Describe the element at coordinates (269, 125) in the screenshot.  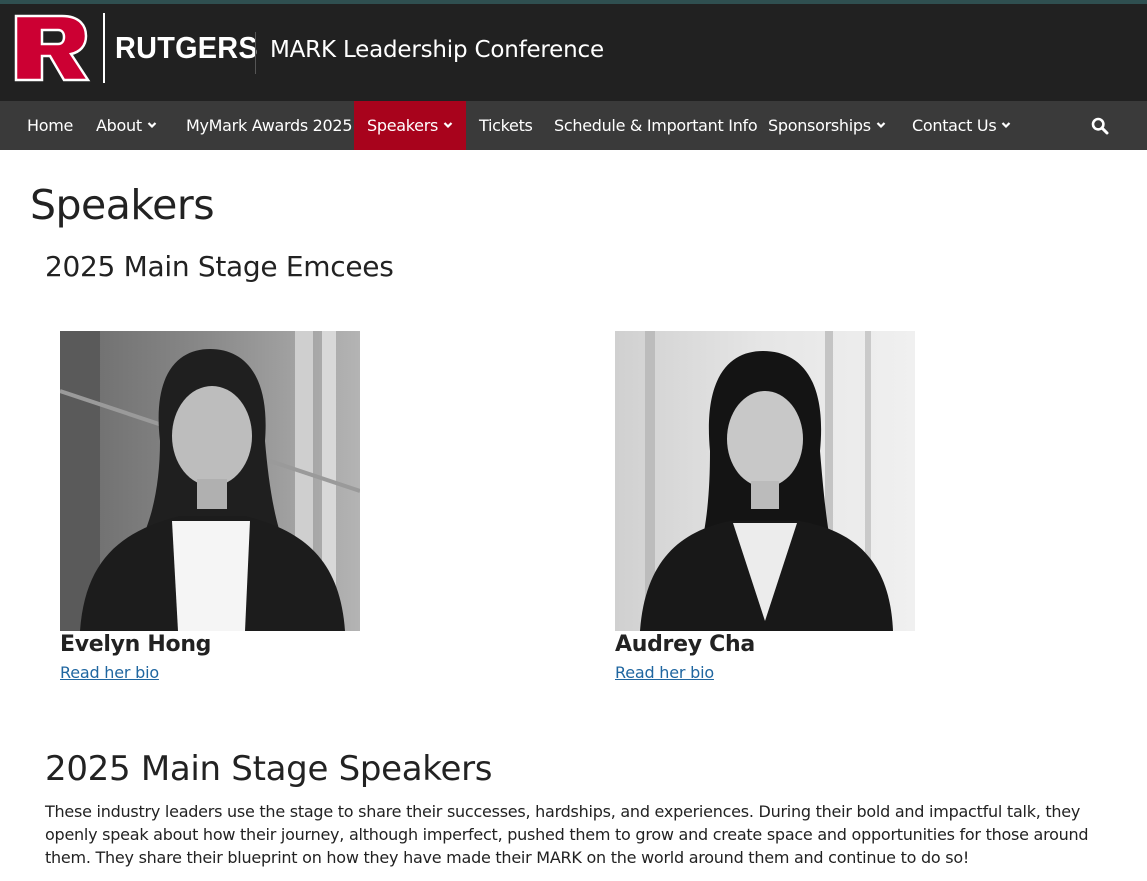
I see `nav-item-label: MyMark Awards 2025` at that location.